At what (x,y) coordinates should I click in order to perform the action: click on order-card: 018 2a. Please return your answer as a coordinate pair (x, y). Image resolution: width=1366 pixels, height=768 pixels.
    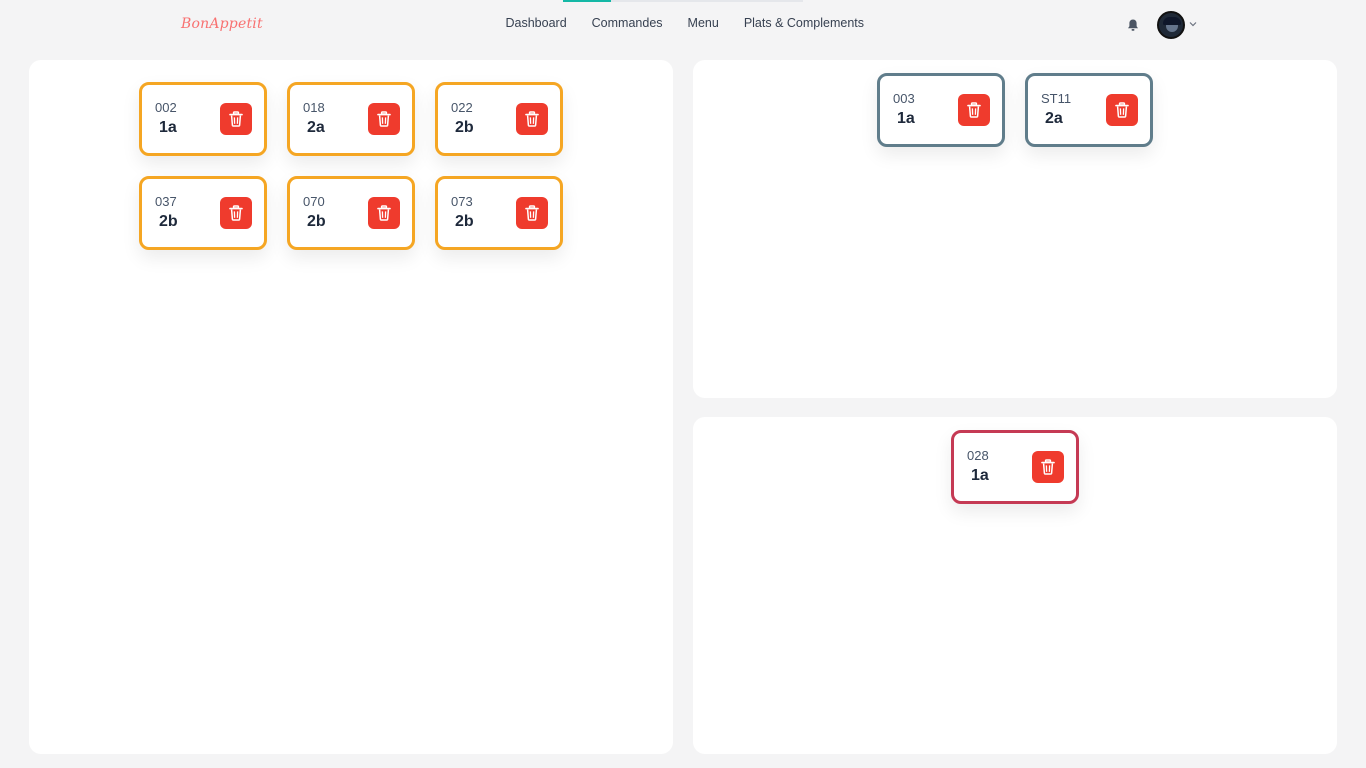
    Looking at the image, I should click on (351, 119).